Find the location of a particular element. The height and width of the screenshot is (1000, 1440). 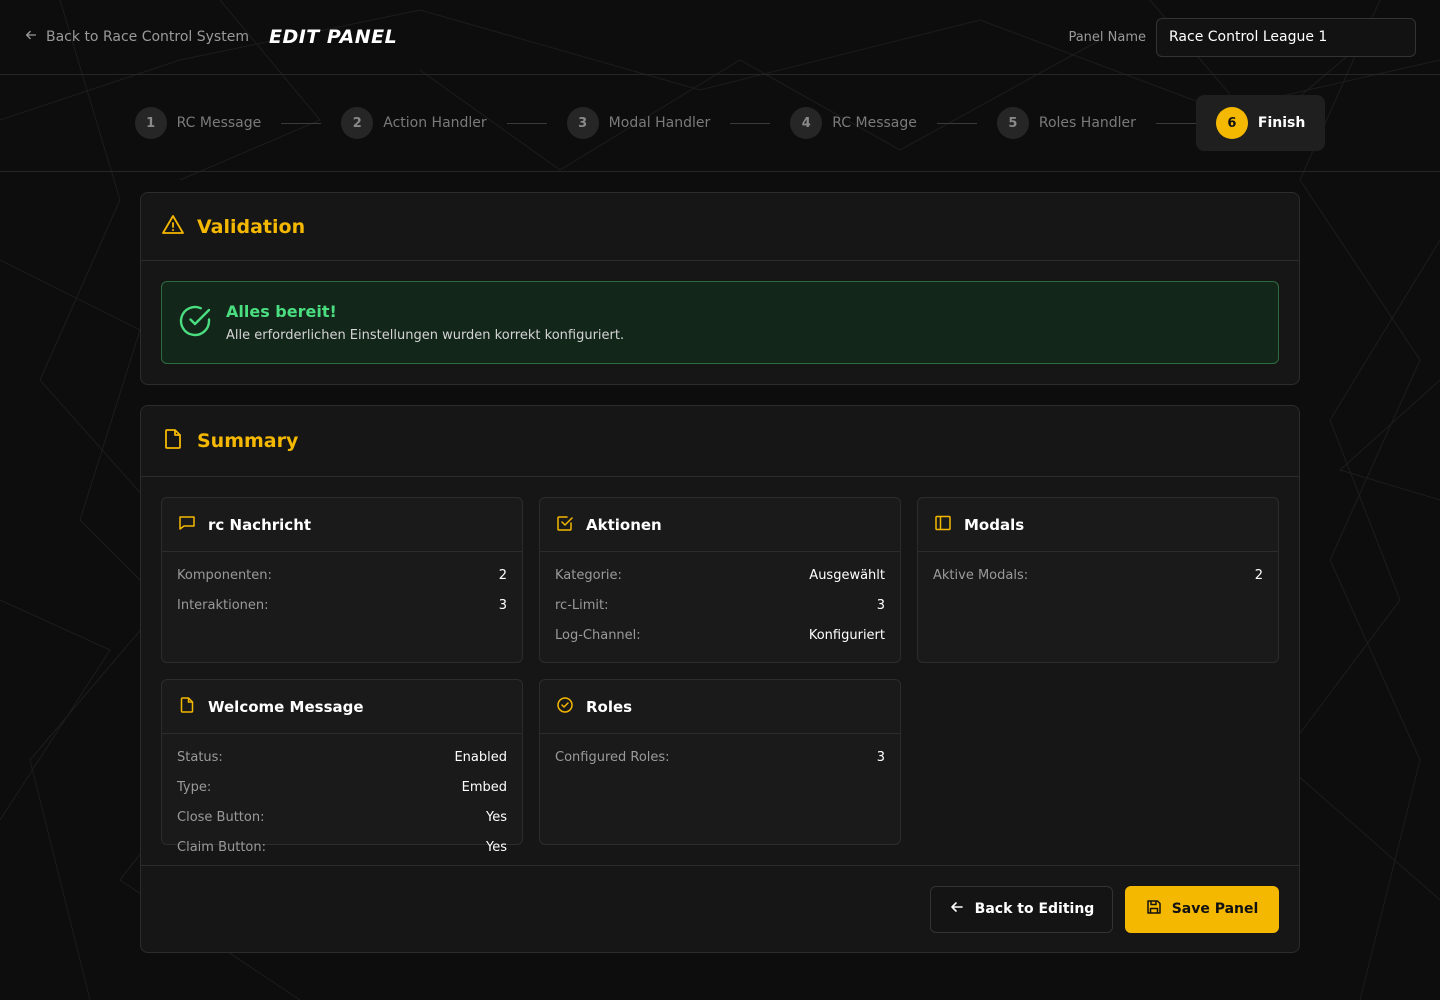

warning-triangle-icon is located at coordinates (173, 227).